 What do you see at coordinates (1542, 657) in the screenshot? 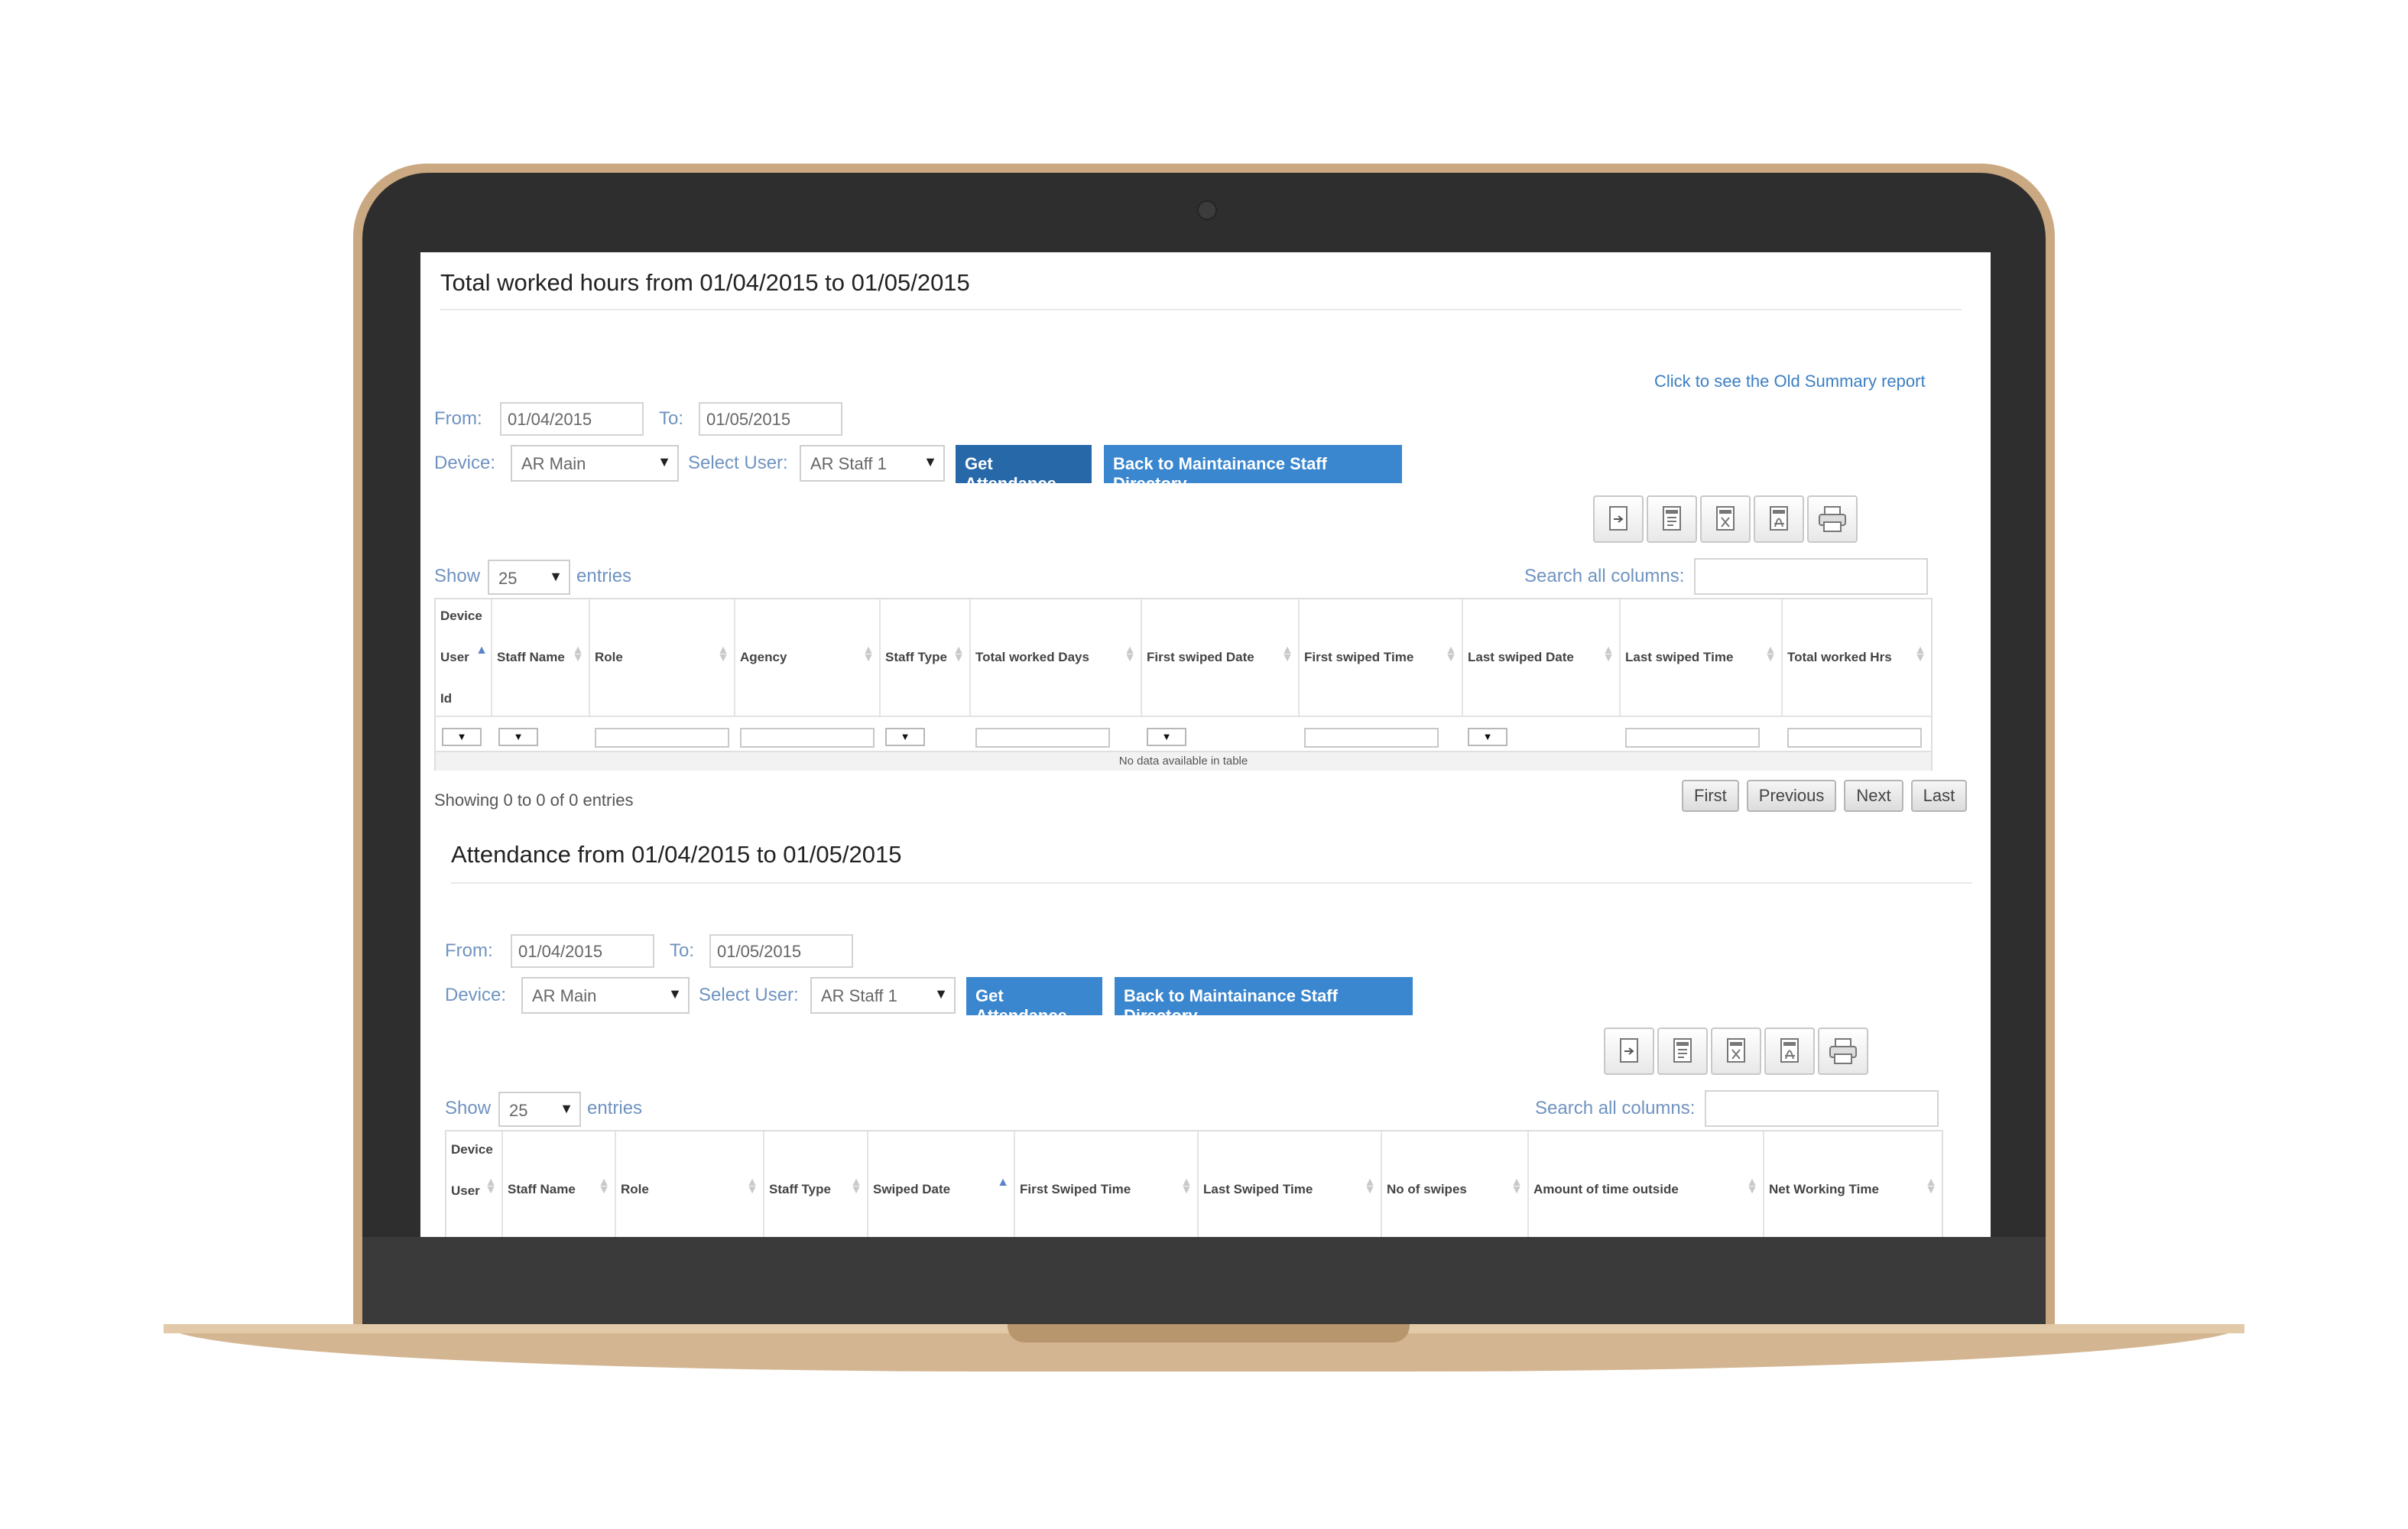
I see `column-header-last-swiped-date: Last swiped Date ▲ ▼` at bounding box center [1542, 657].